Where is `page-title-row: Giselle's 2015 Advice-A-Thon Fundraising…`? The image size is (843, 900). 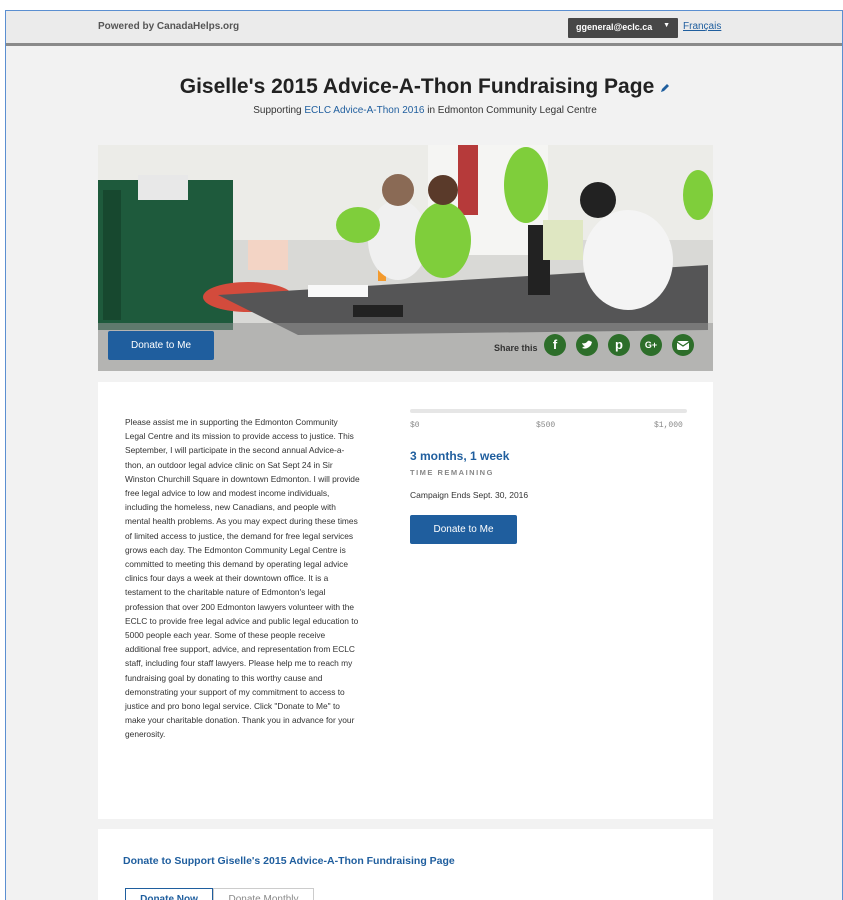
page-title-row: Giselle's 2015 Advice-A-Thon Fundraising… is located at coordinates (424, 87).